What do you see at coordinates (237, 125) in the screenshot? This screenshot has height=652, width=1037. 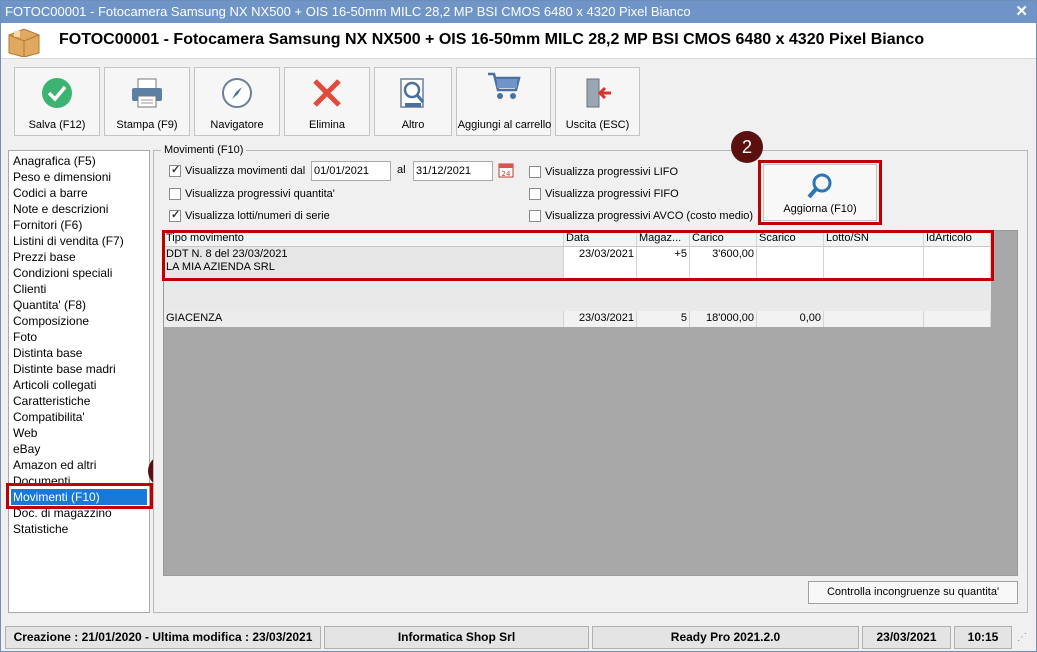 I see `navigator-label: Navigatore` at bounding box center [237, 125].